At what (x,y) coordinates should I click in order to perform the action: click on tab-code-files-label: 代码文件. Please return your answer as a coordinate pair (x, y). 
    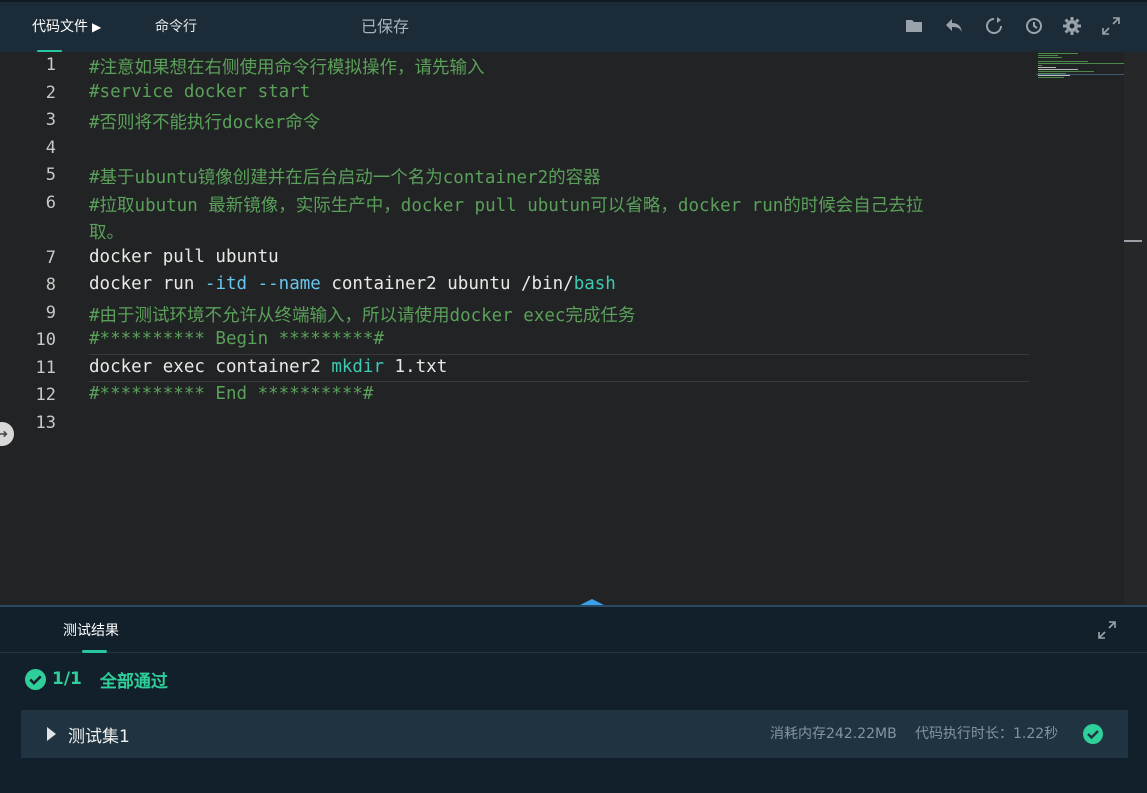
    Looking at the image, I should click on (60, 27).